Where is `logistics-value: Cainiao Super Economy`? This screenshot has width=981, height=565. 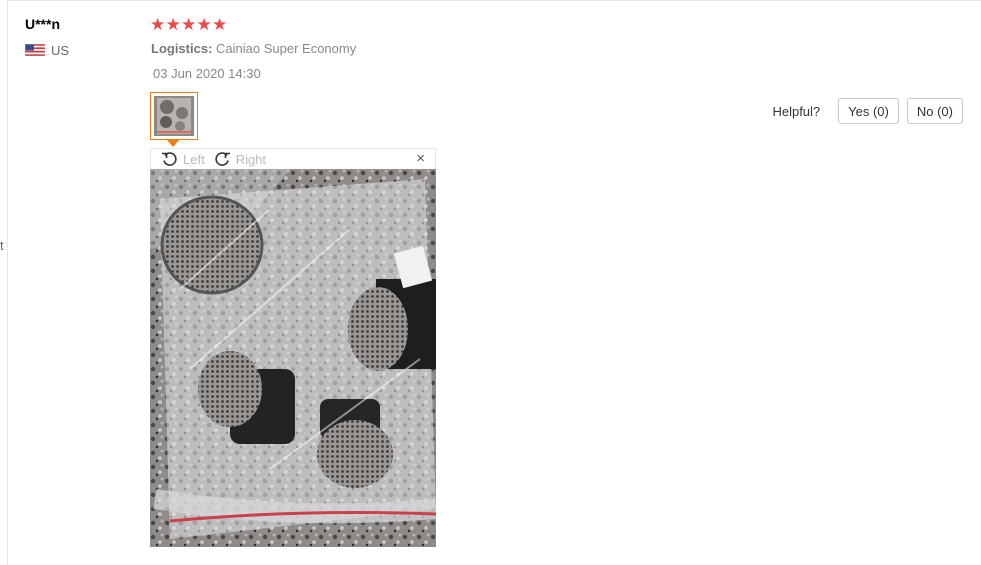
logistics-value: Cainiao Super Economy is located at coordinates (286, 48).